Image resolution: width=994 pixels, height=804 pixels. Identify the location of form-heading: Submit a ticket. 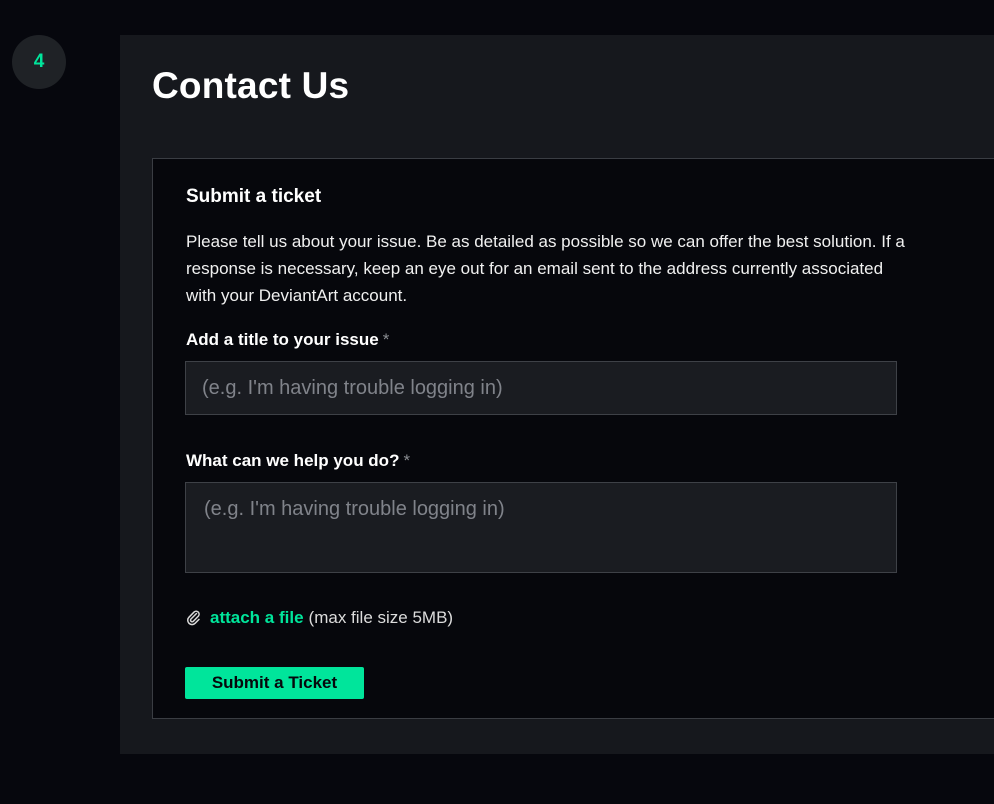
(254, 196).